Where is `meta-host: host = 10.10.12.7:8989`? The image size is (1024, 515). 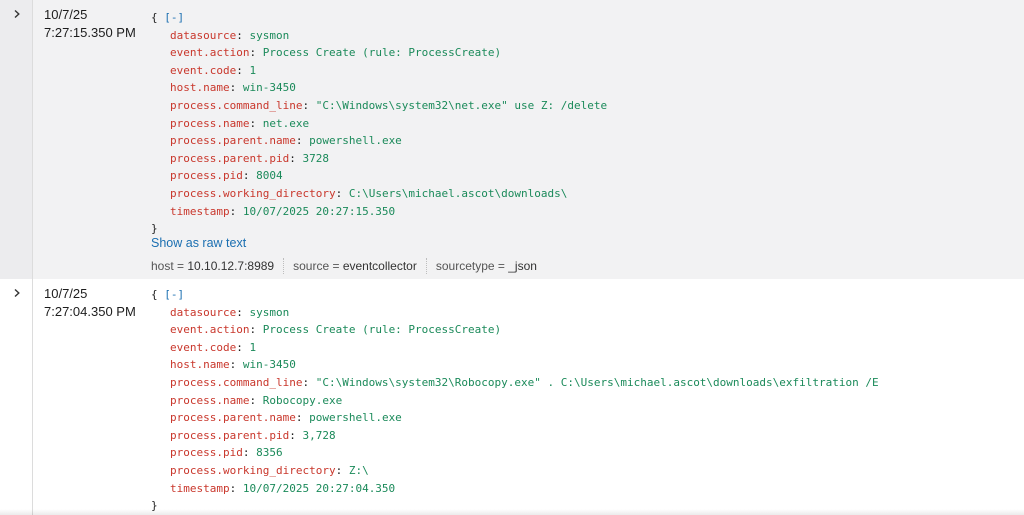
meta-host: host = 10.10.12.7:8989 is located at coordinates (212, 266).